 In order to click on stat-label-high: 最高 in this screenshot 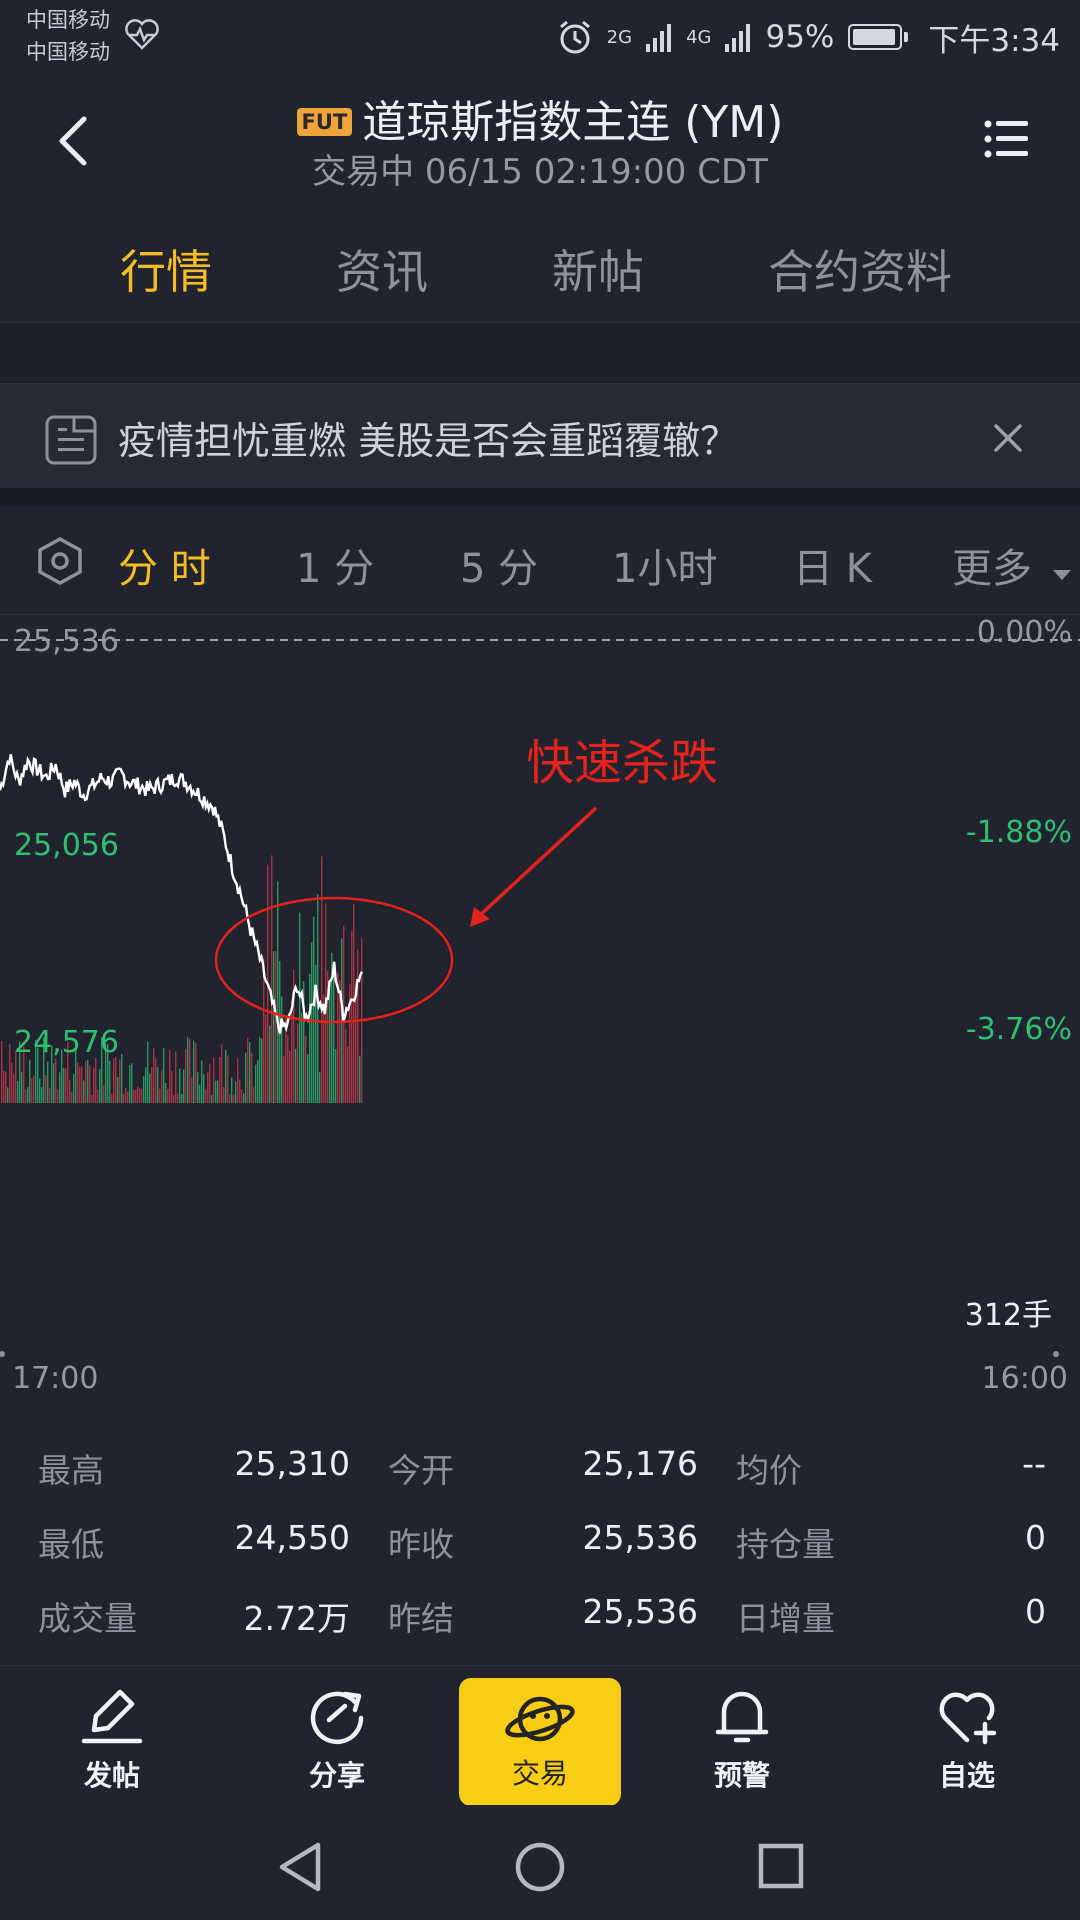, I will do `click(71, 1470)`.